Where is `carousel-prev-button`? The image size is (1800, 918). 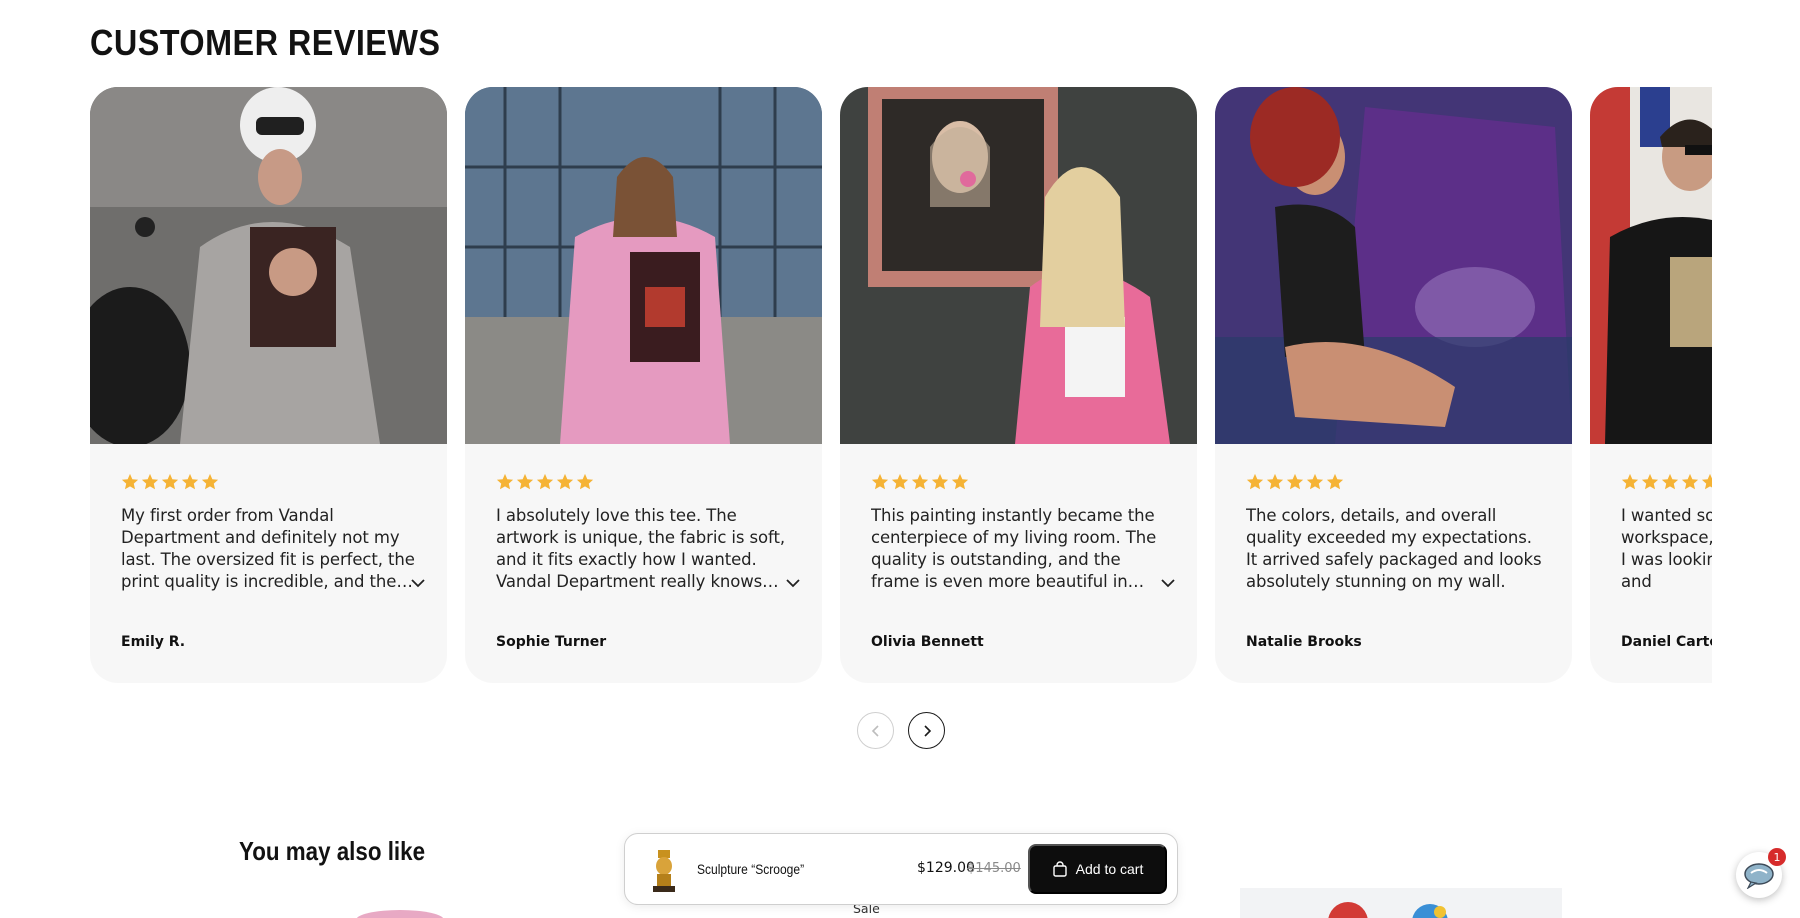 carousel-prev-button is located at coordinates (875, 730).